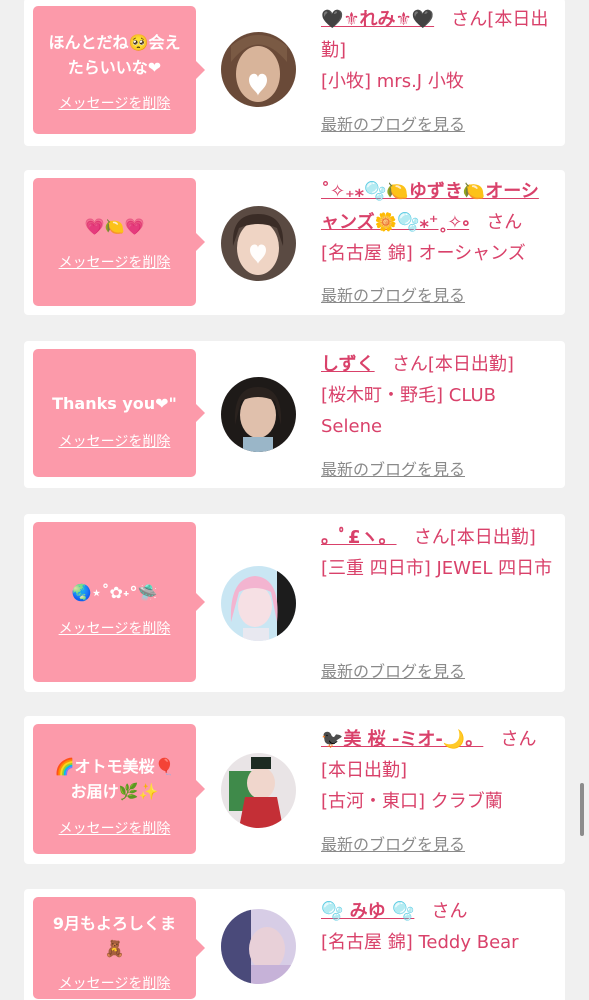 This screenshot has width=589, height=1000. Describe the element at coordinates (437, 50) in the screenshot. I see `cast-info: 🖤⚜れみ⚜🖤 さん[本日出勤] [小牧] mrs.J 小牧` at that location.